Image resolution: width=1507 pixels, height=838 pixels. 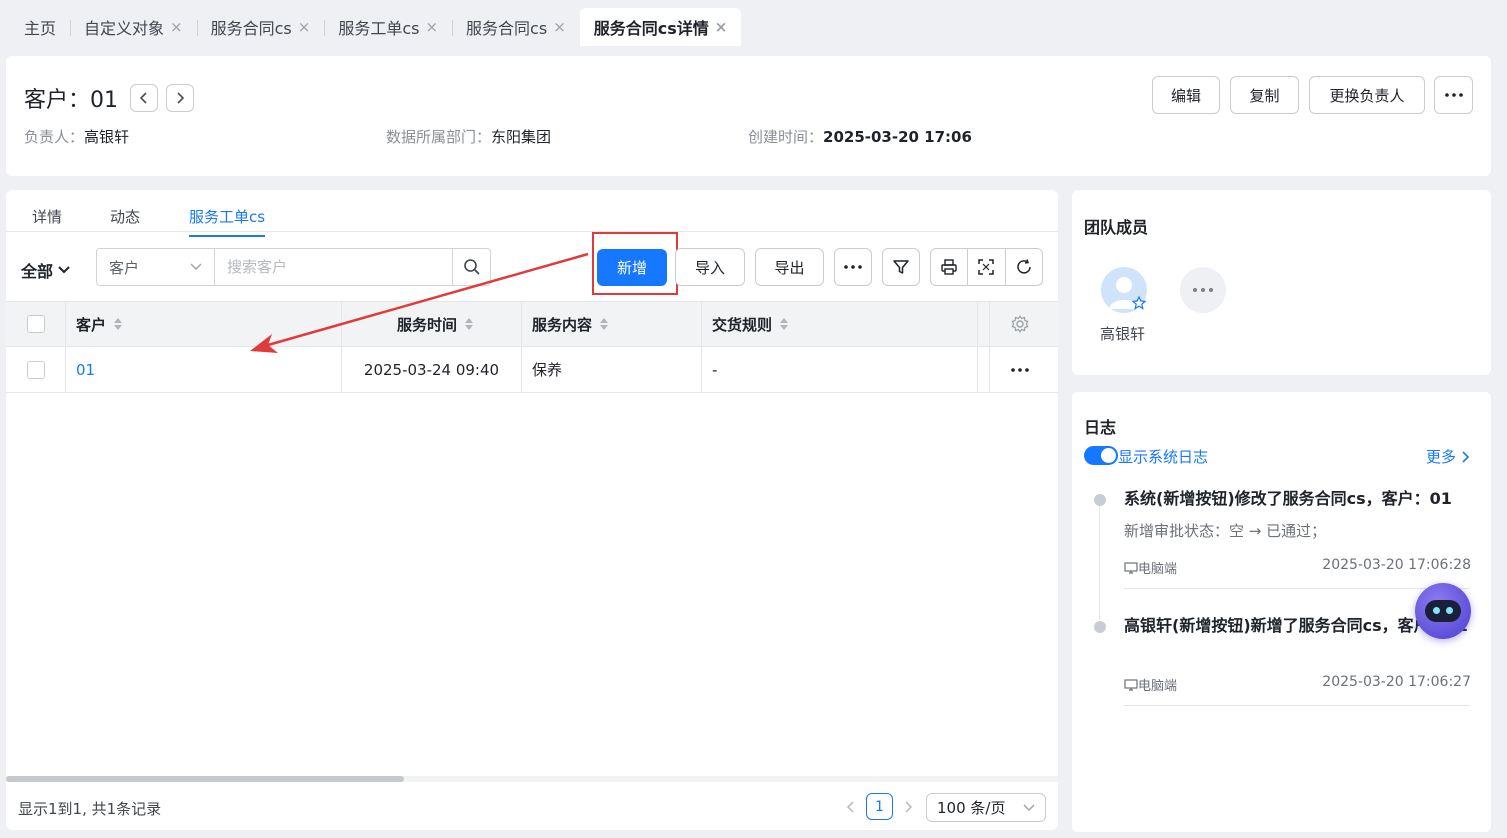 I want to click on copy-button: 复制, so click(x=1264, y=95).